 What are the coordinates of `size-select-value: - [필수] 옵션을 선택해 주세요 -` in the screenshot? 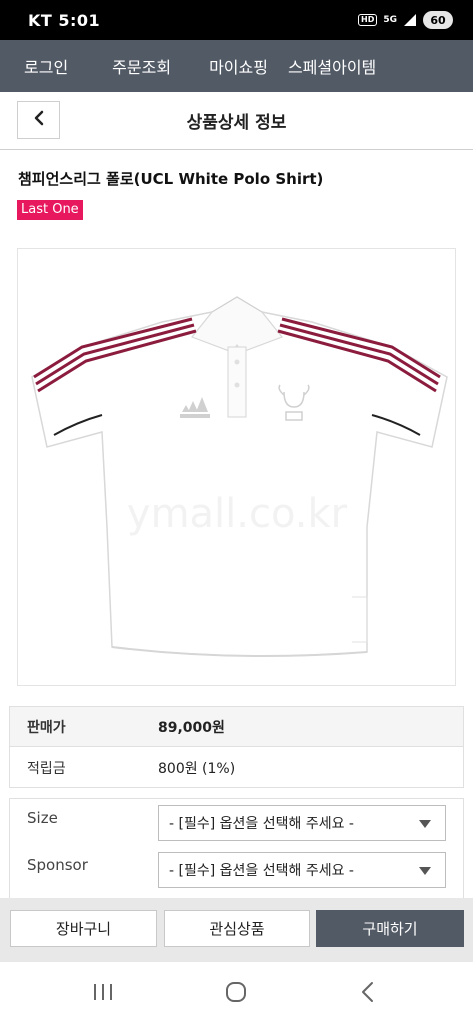 It's located at (261, 824).